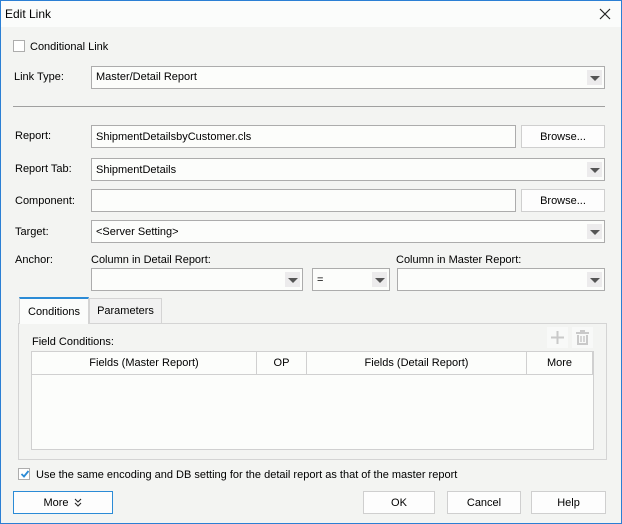  What do you see at coordinates (501, 279) in the screenshot?
I see `master-column-select` at bounding box center [501, 279].